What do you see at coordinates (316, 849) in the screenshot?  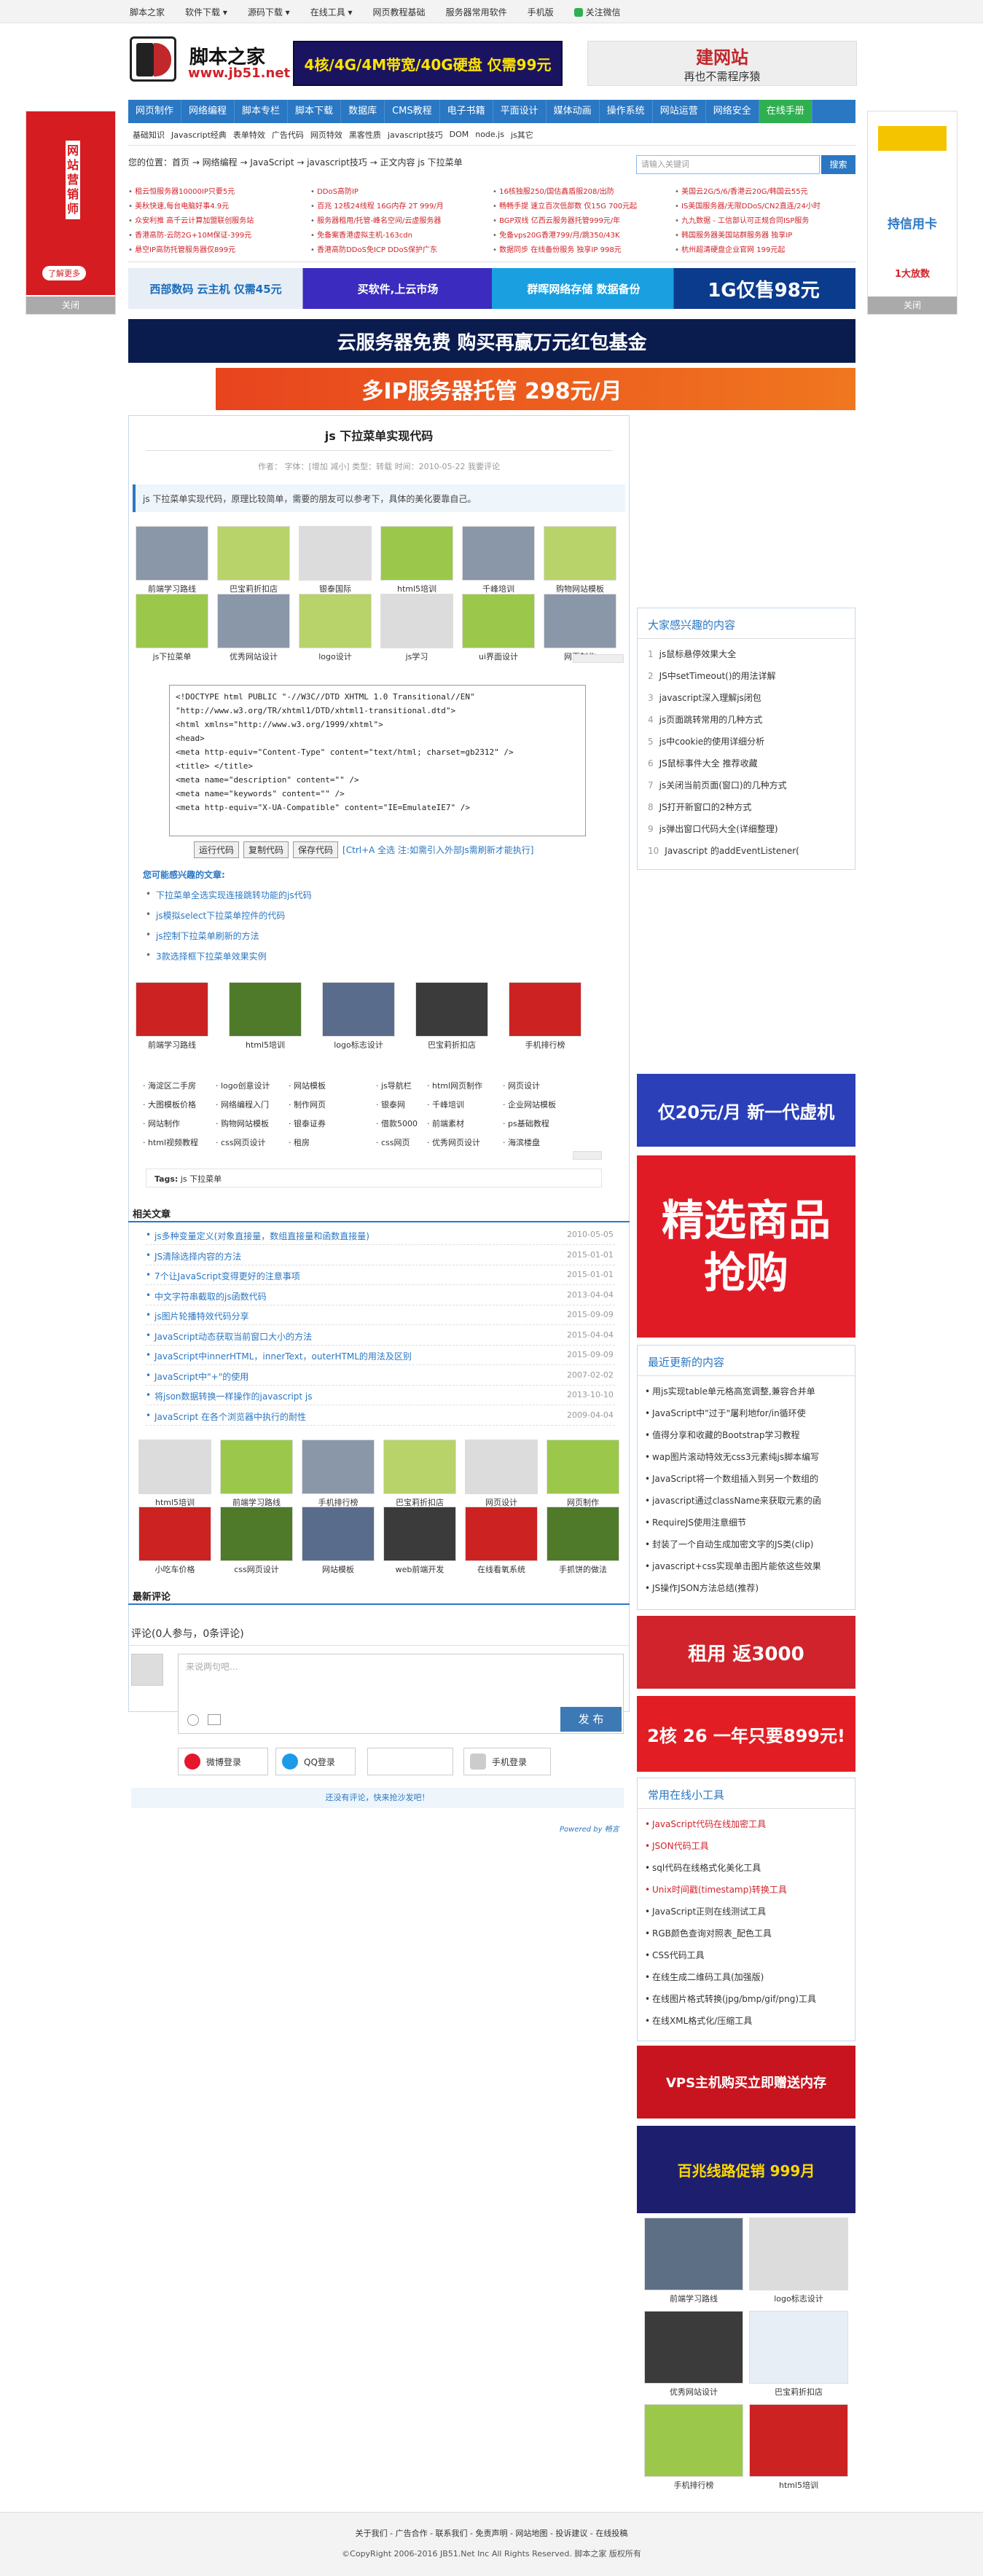 I see `save-code-button: 保存代码` at bounding box center [316, 849].